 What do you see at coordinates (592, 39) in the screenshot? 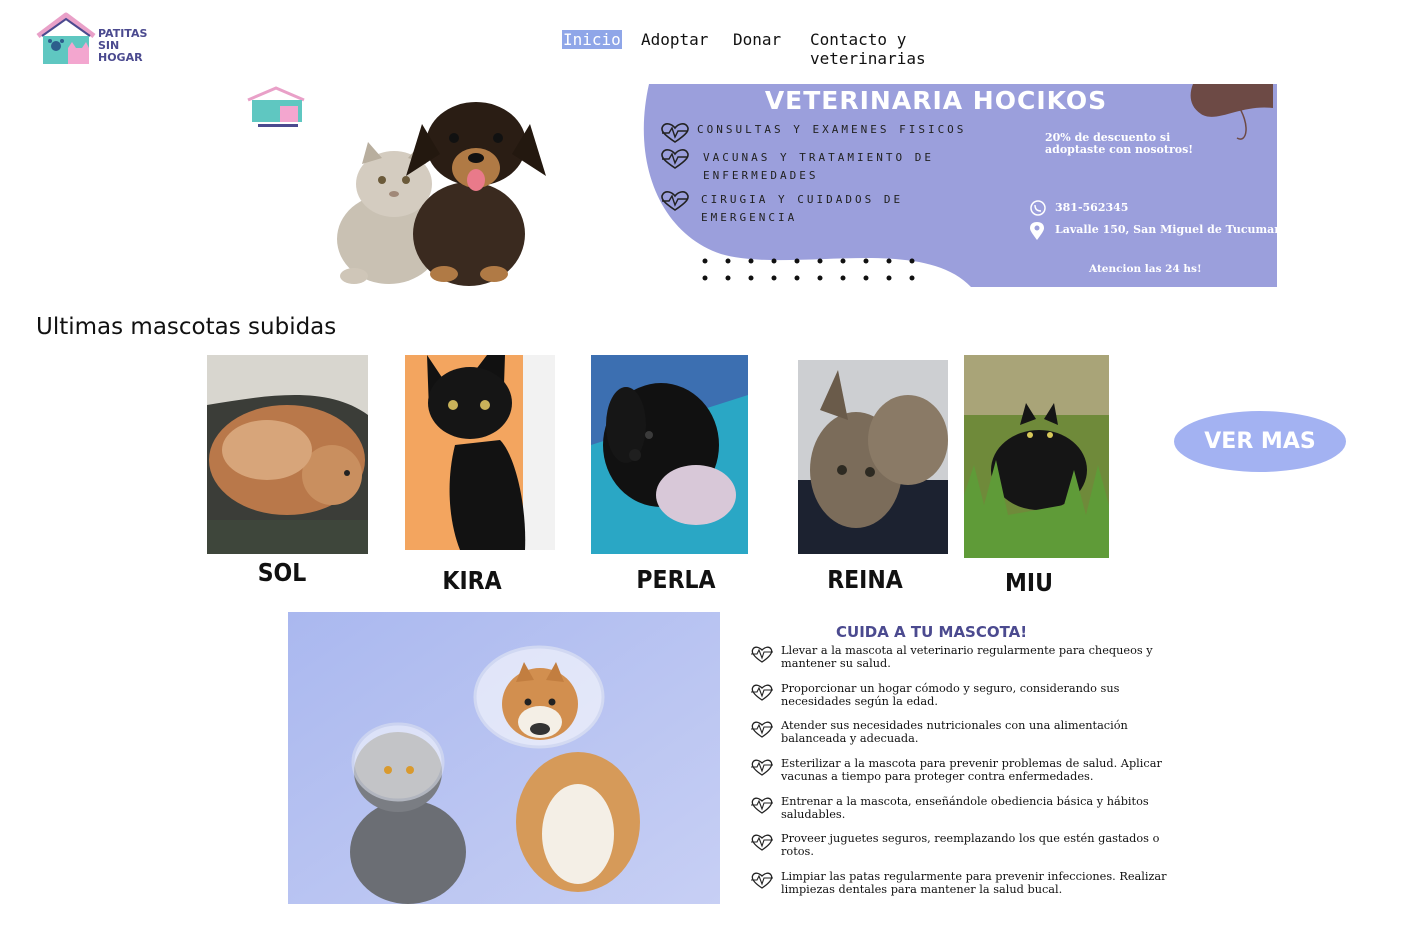
I see `nav-inicio: Inicio` at bounding box center [592, 39].